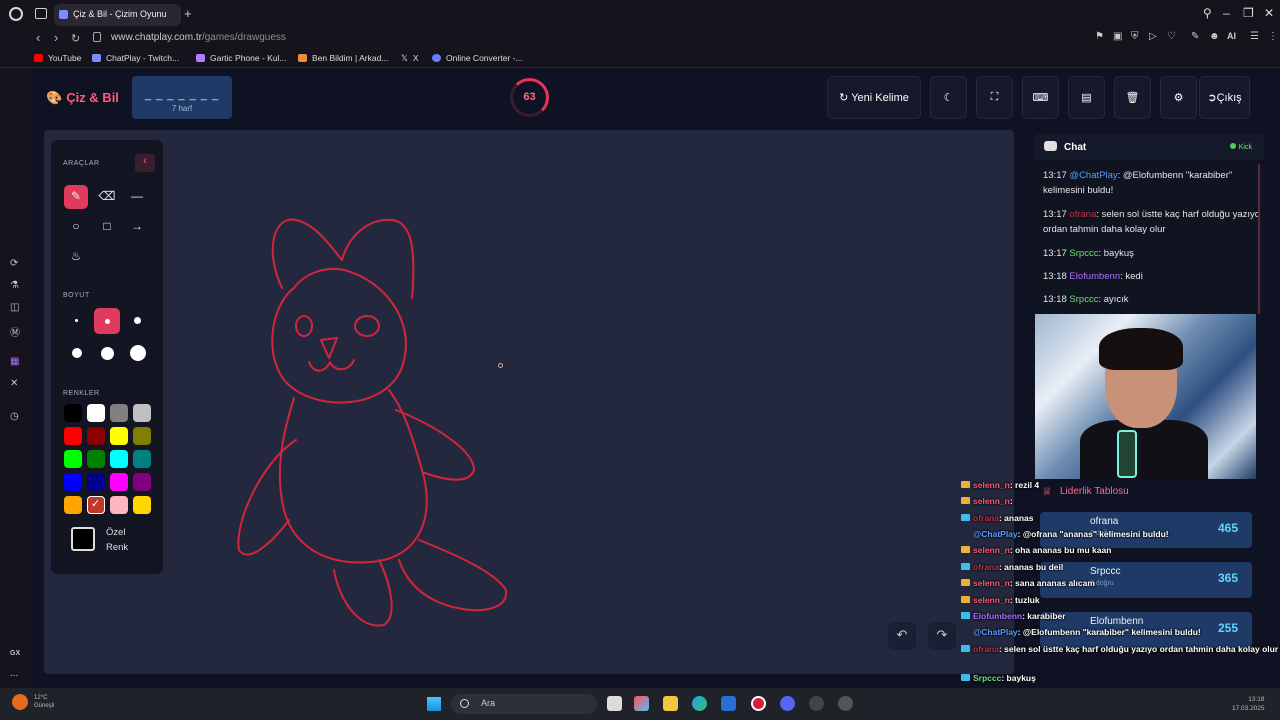 The height and width of the screenshot is (720, 1280). Describe the element at coordinates (410, 58) in the screenshot. I see `bookmark-x: 𝕏X` at that location.